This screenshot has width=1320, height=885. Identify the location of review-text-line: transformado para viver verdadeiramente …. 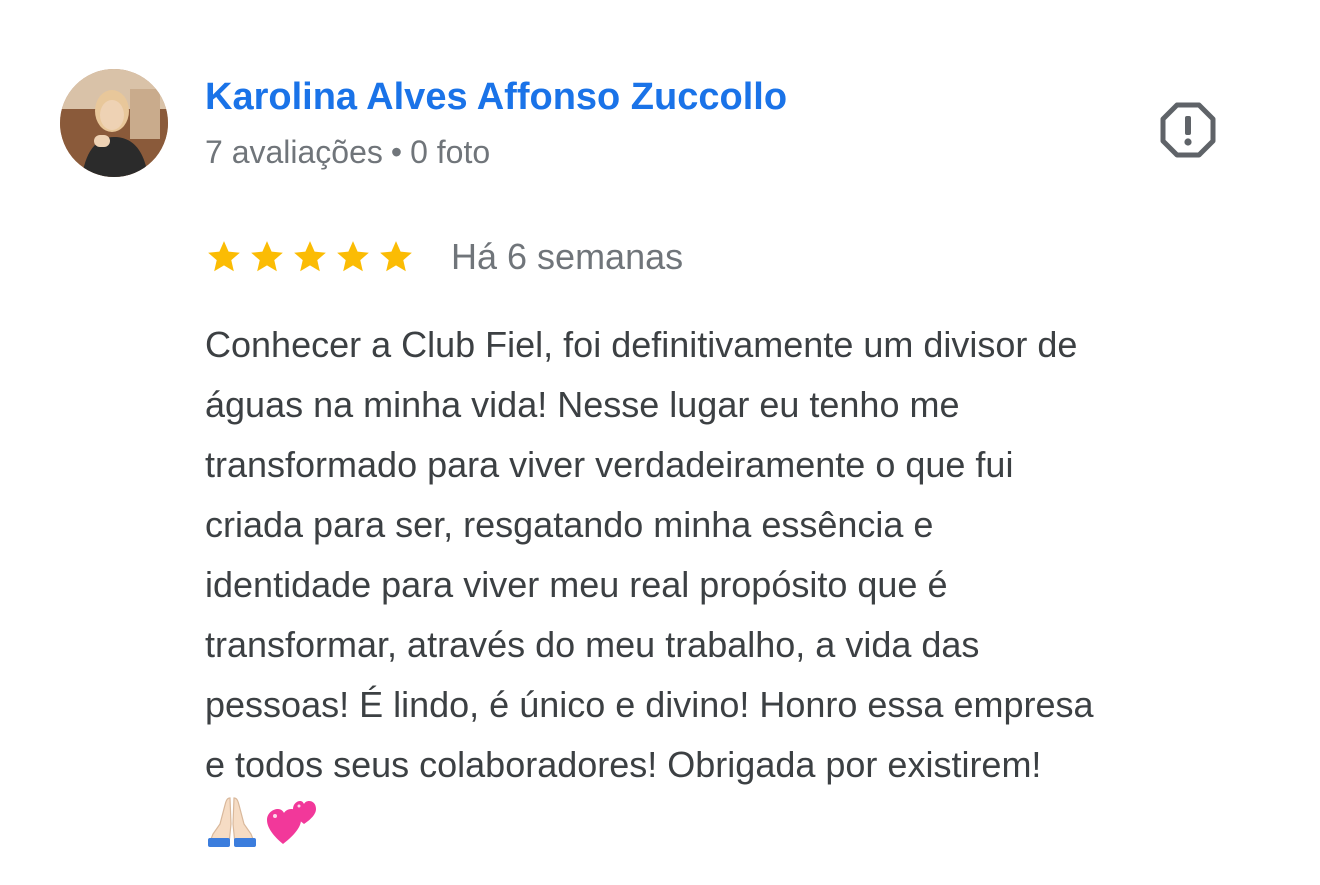
(609, 464).